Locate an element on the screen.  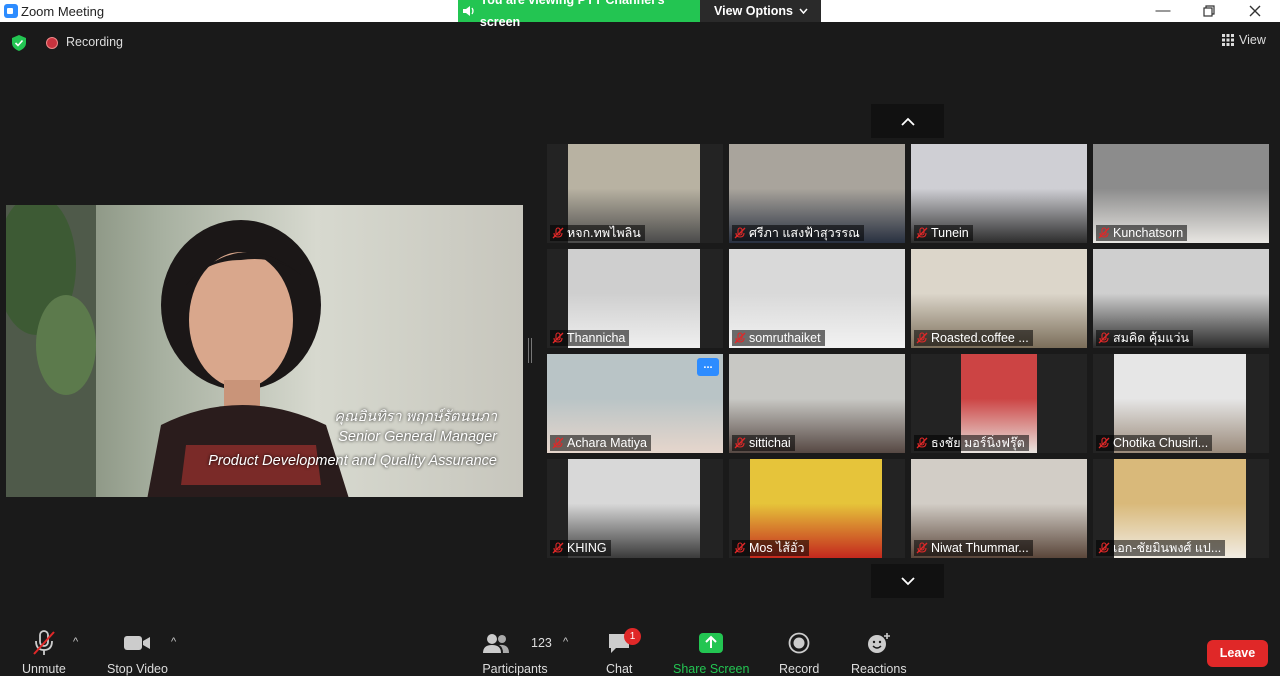
participants-options-caret: ^ is located at coordinates (565, 642).